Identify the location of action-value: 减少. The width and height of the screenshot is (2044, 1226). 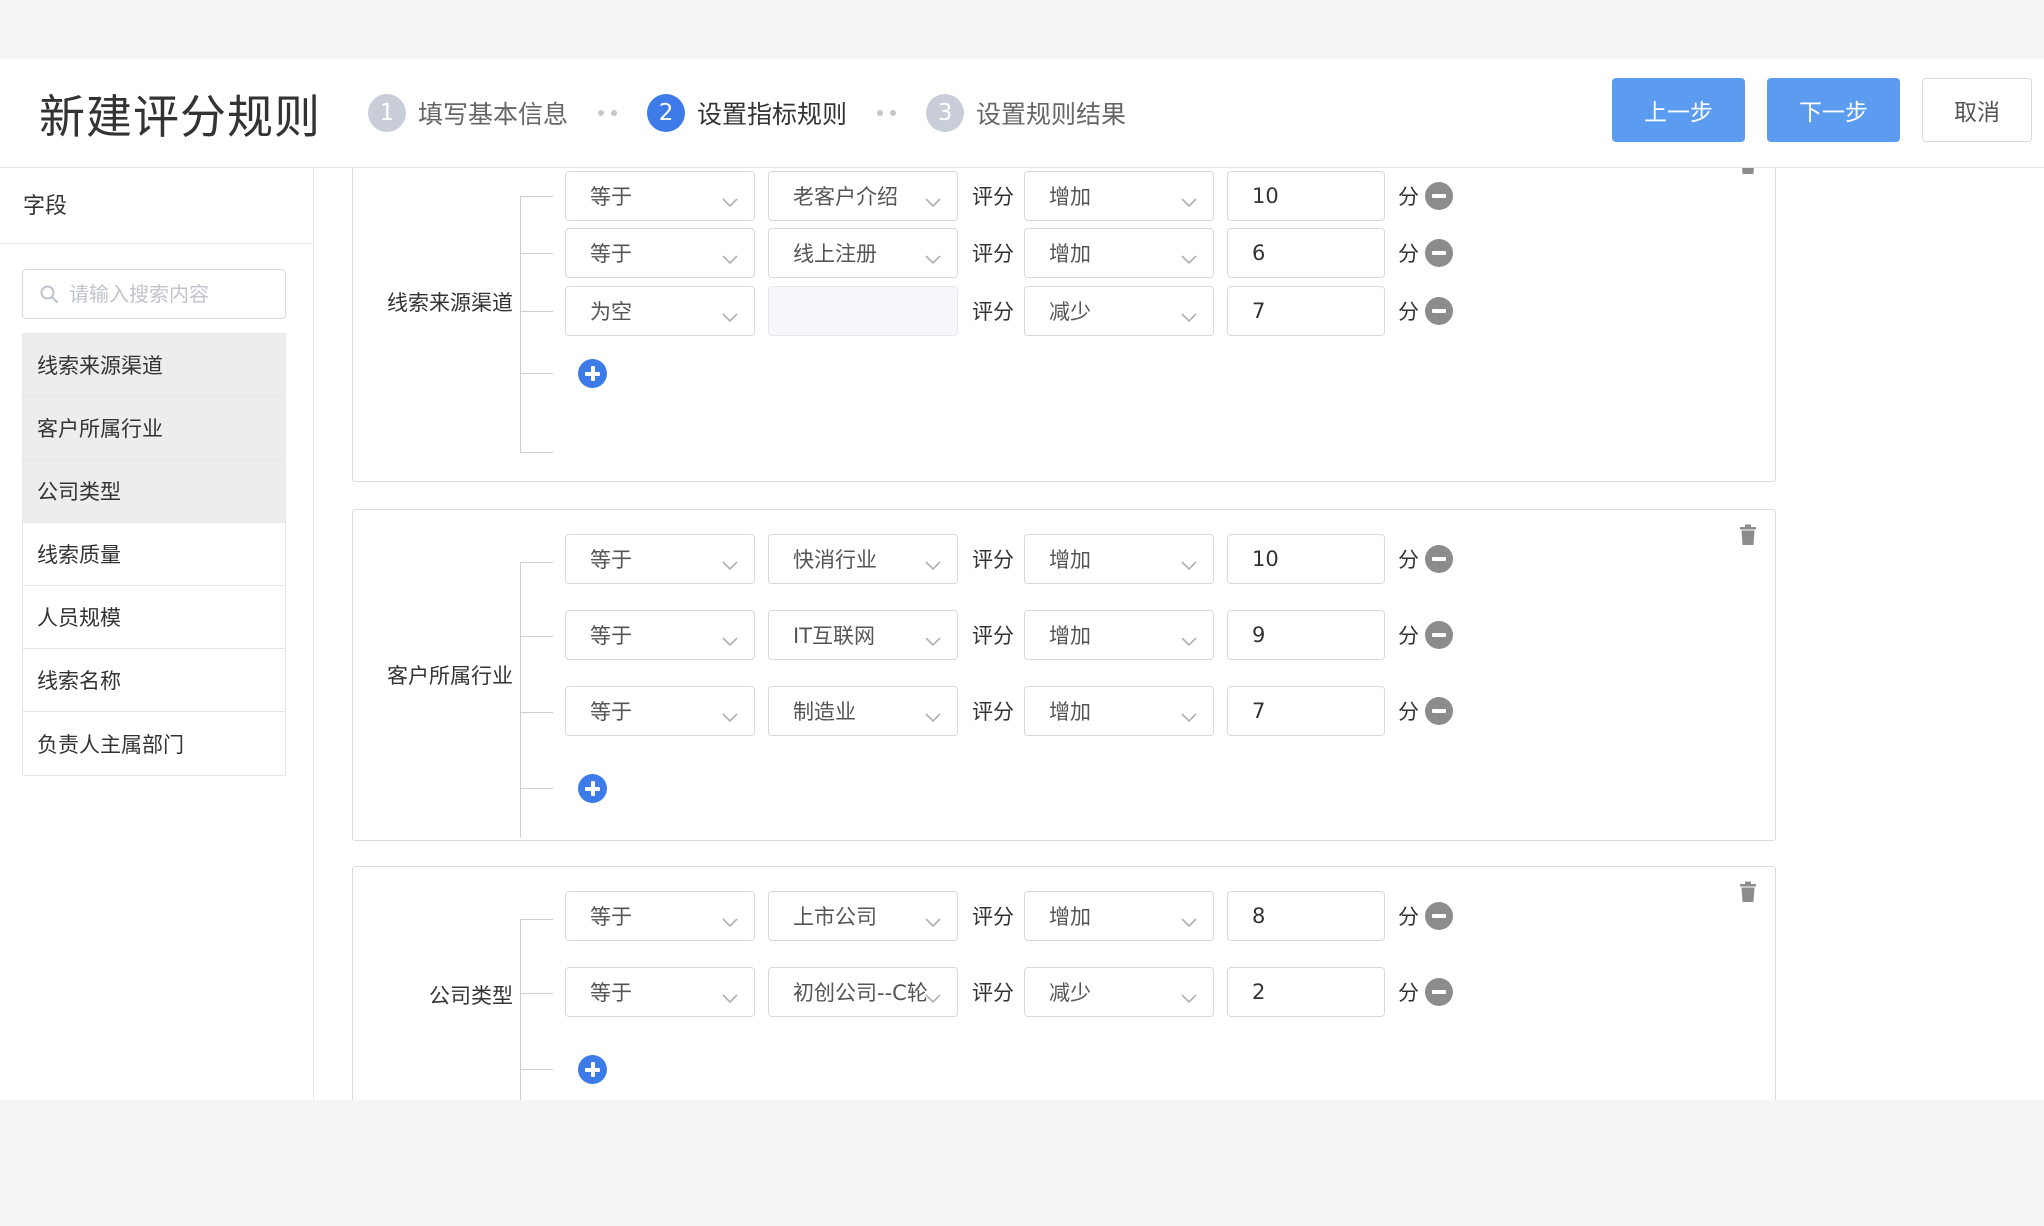
(1070, 993).